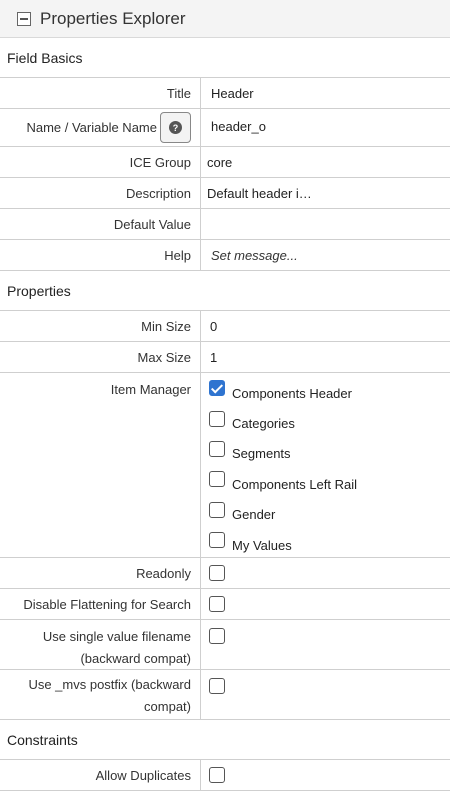 The image size is (450, 802). I want to click on min-size-field: 0, so click(325, 326).